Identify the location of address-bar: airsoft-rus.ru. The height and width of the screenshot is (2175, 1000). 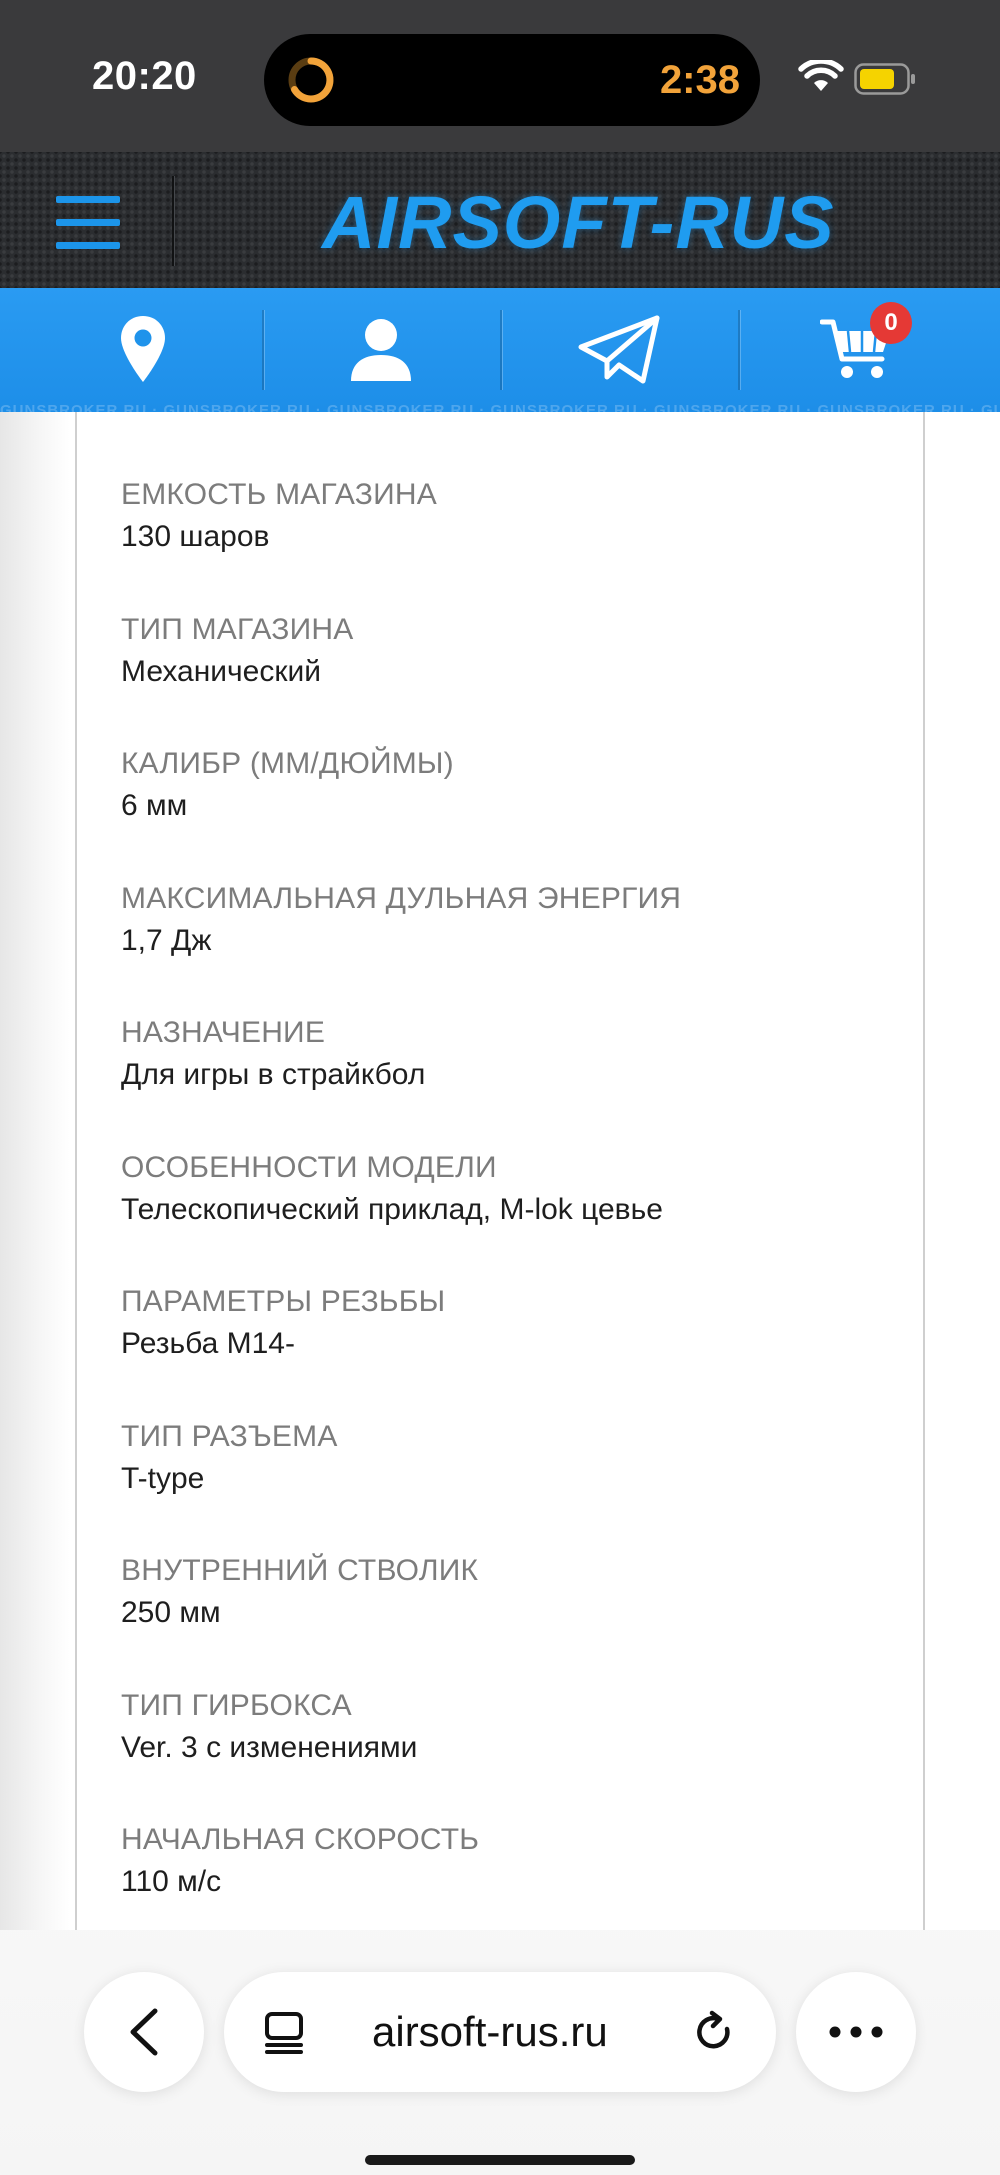
(500, 2032).